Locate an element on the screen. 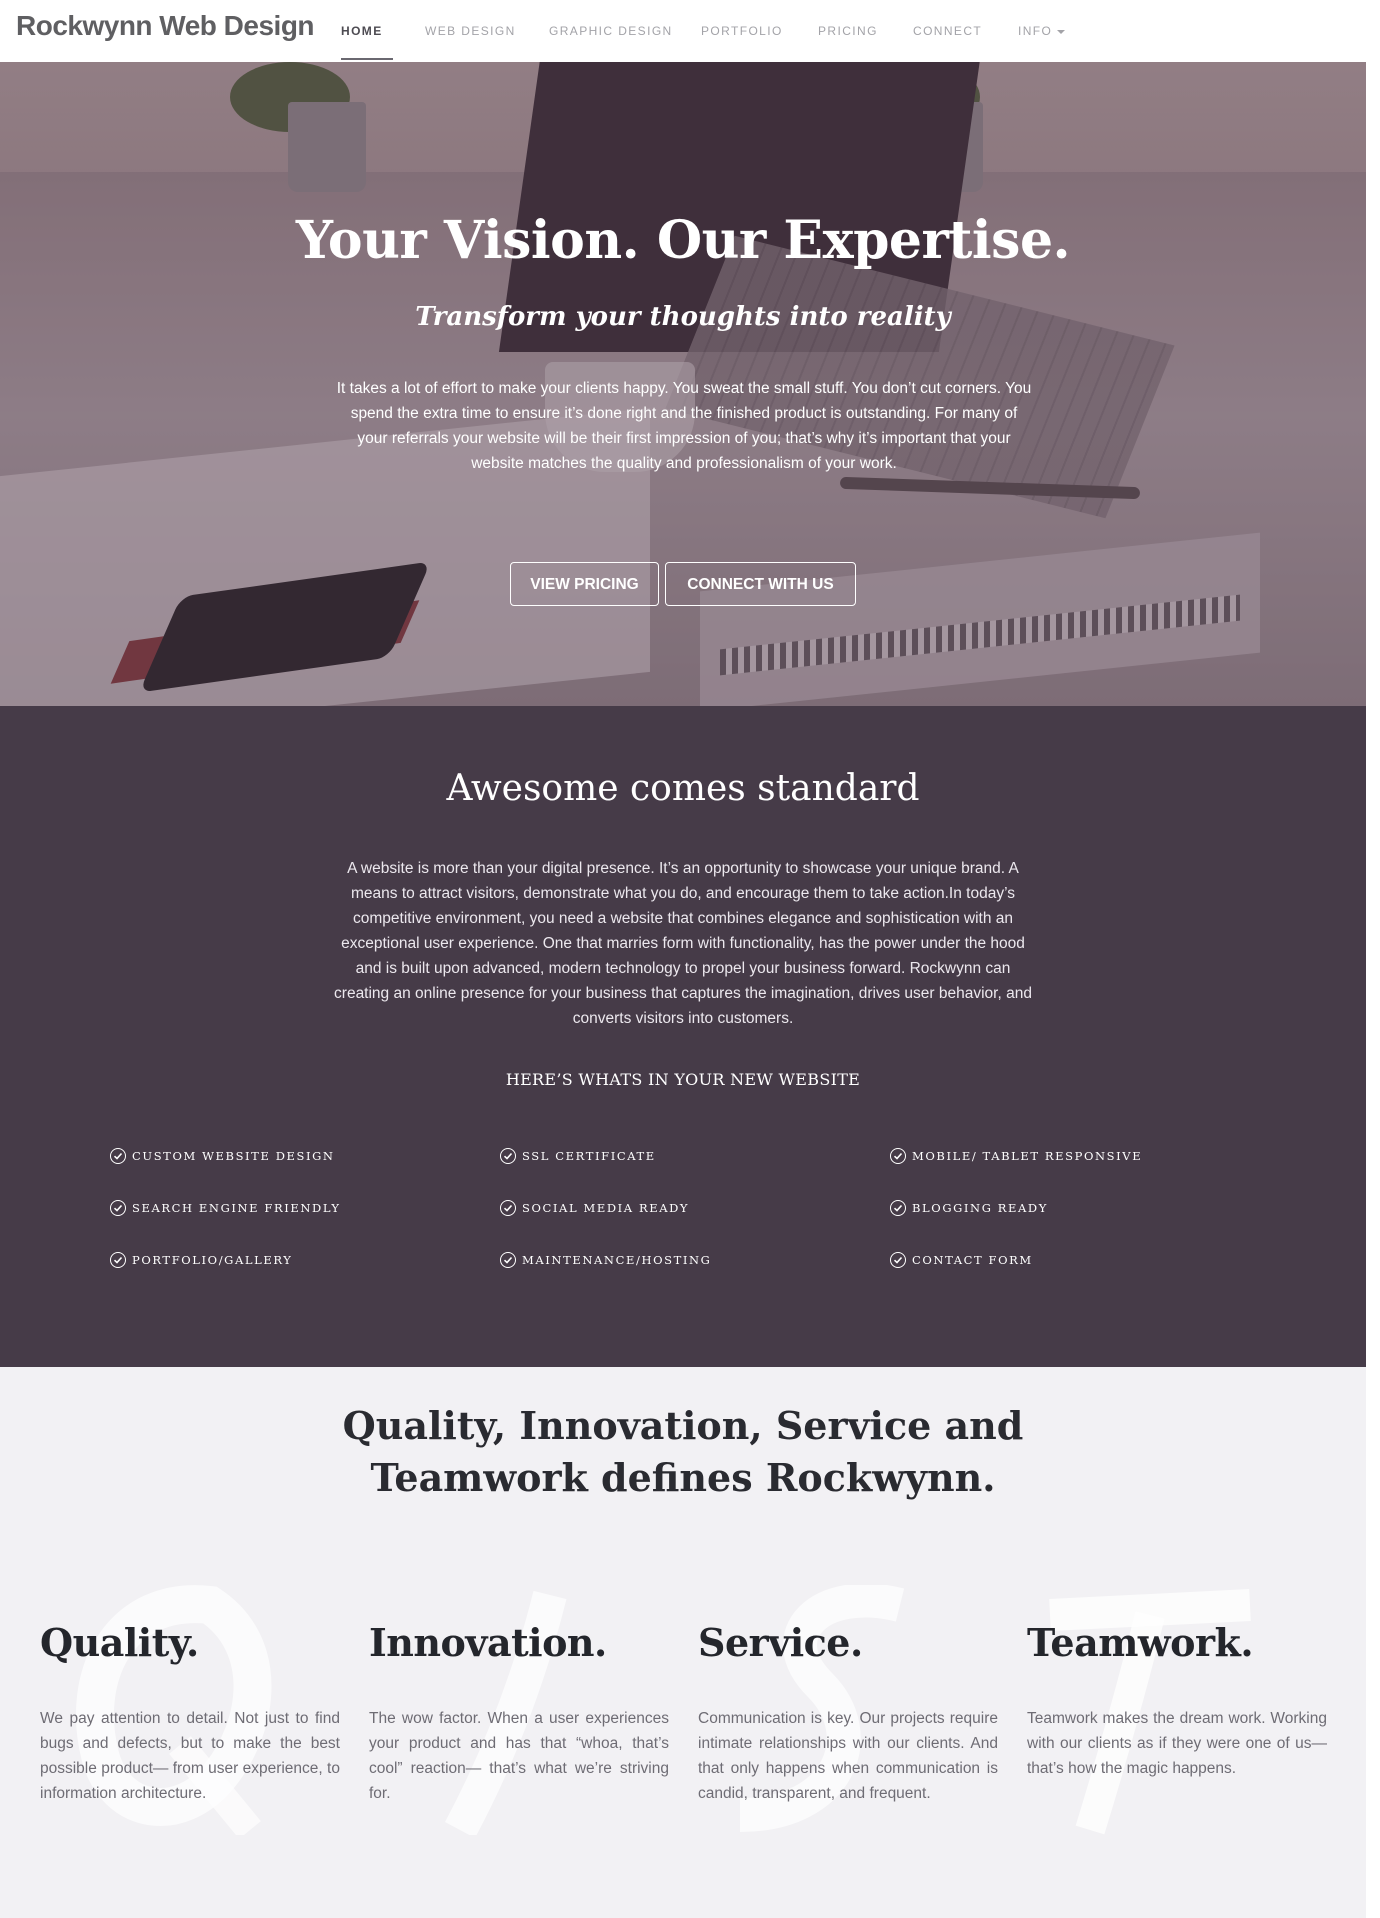 Image resolution: width=1380 pixels, height=1918 pixels. nav-web-design: WEB DESIGN is located at coordinates (470, 31).